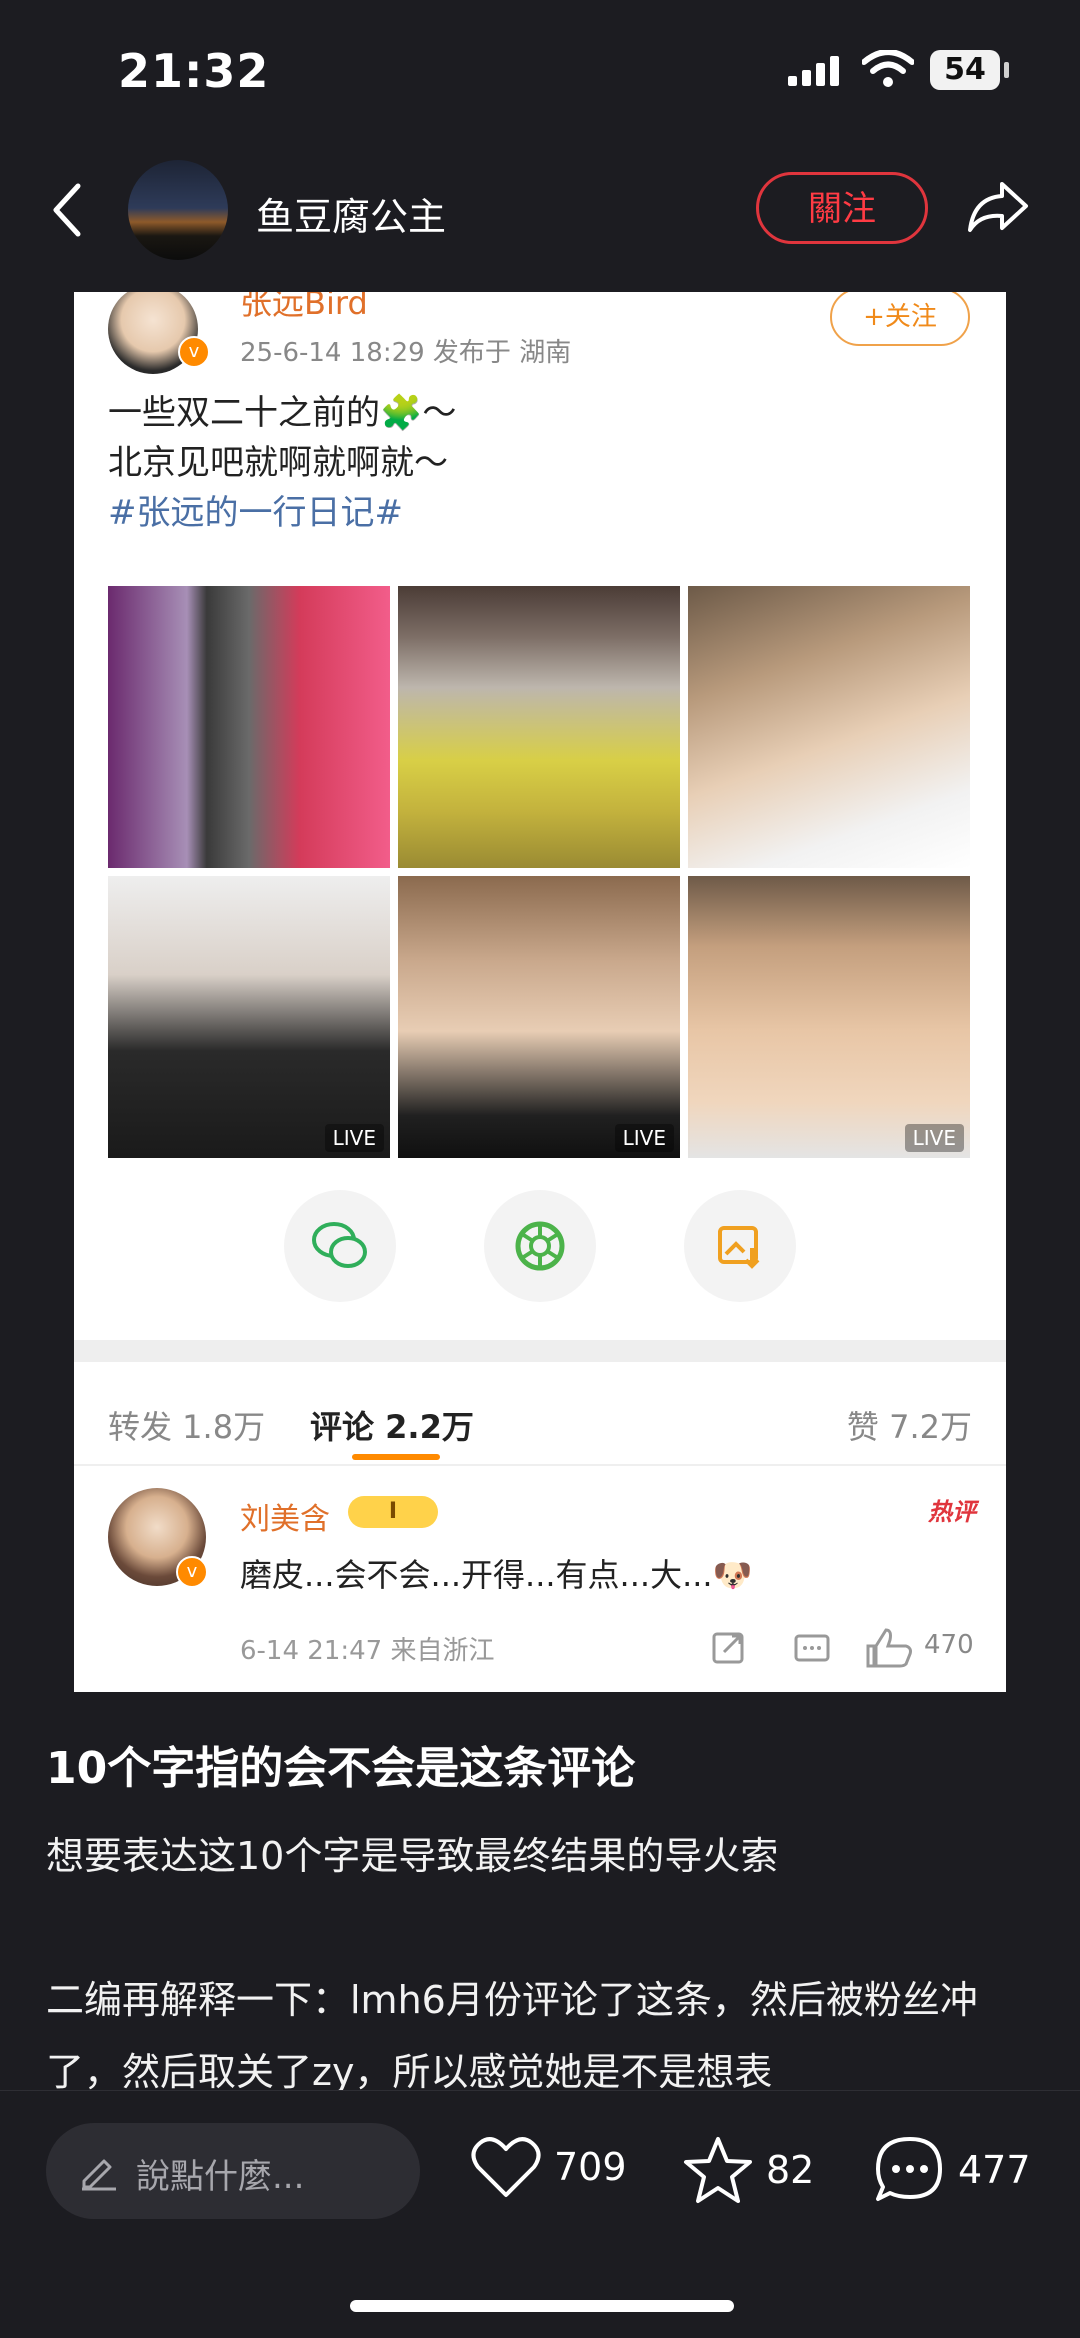 The height and width of the screenshot is (2338, 1080). I want to click on engagement-tabs: 转发 1.8万 评论 2.2万 赞 7.2万, so click(540, 1412).